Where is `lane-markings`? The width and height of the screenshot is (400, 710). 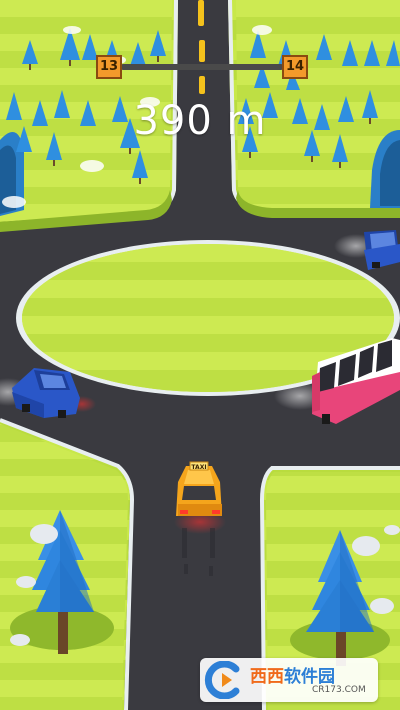
lane-markings is located at coordinates (201, 47).